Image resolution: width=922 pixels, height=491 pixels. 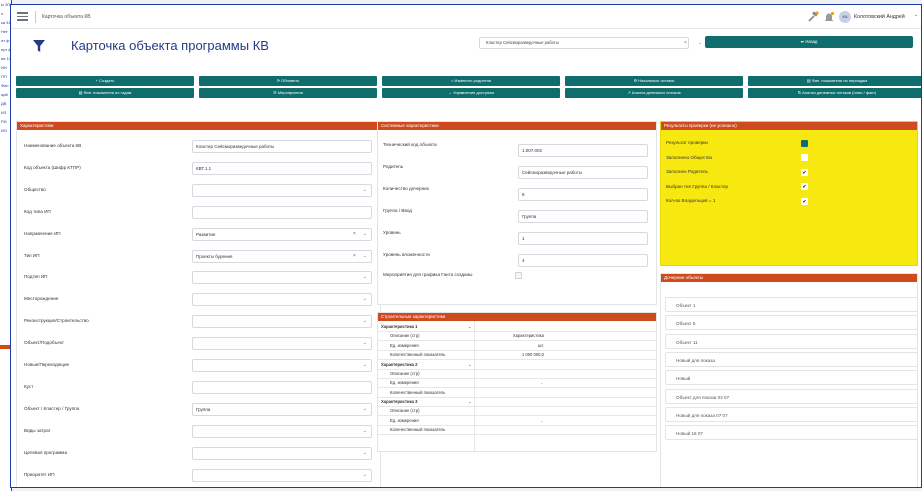 I want to click on toolbar-button-row1-0: + Создать, so click(x=105, y=81).